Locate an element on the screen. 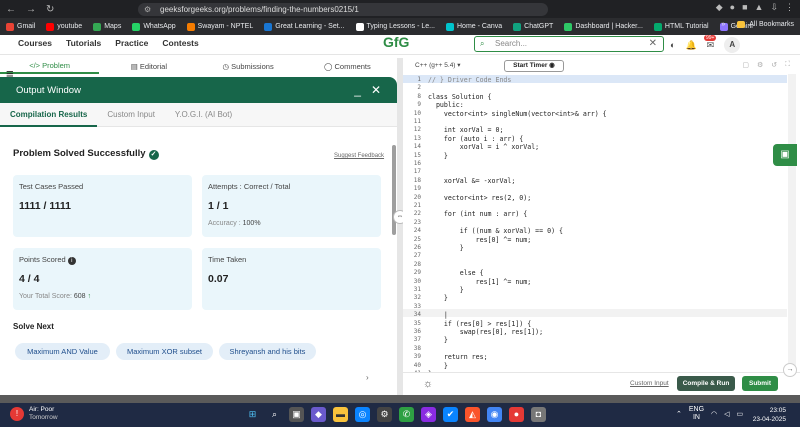 The height and width of the screenshot is (427, 800). download-icon: ⇩ is located at coordinates (774, 7).